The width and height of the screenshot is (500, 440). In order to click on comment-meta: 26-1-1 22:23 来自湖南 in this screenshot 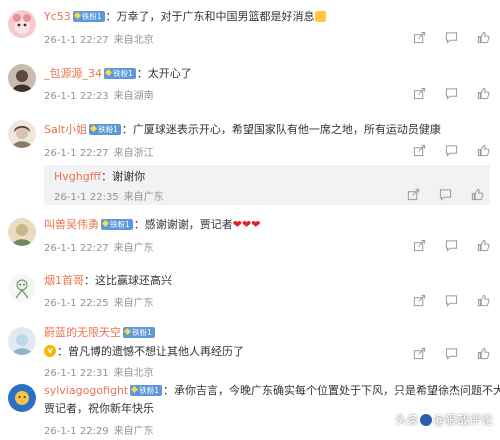, I will do `click(99, 94)`.